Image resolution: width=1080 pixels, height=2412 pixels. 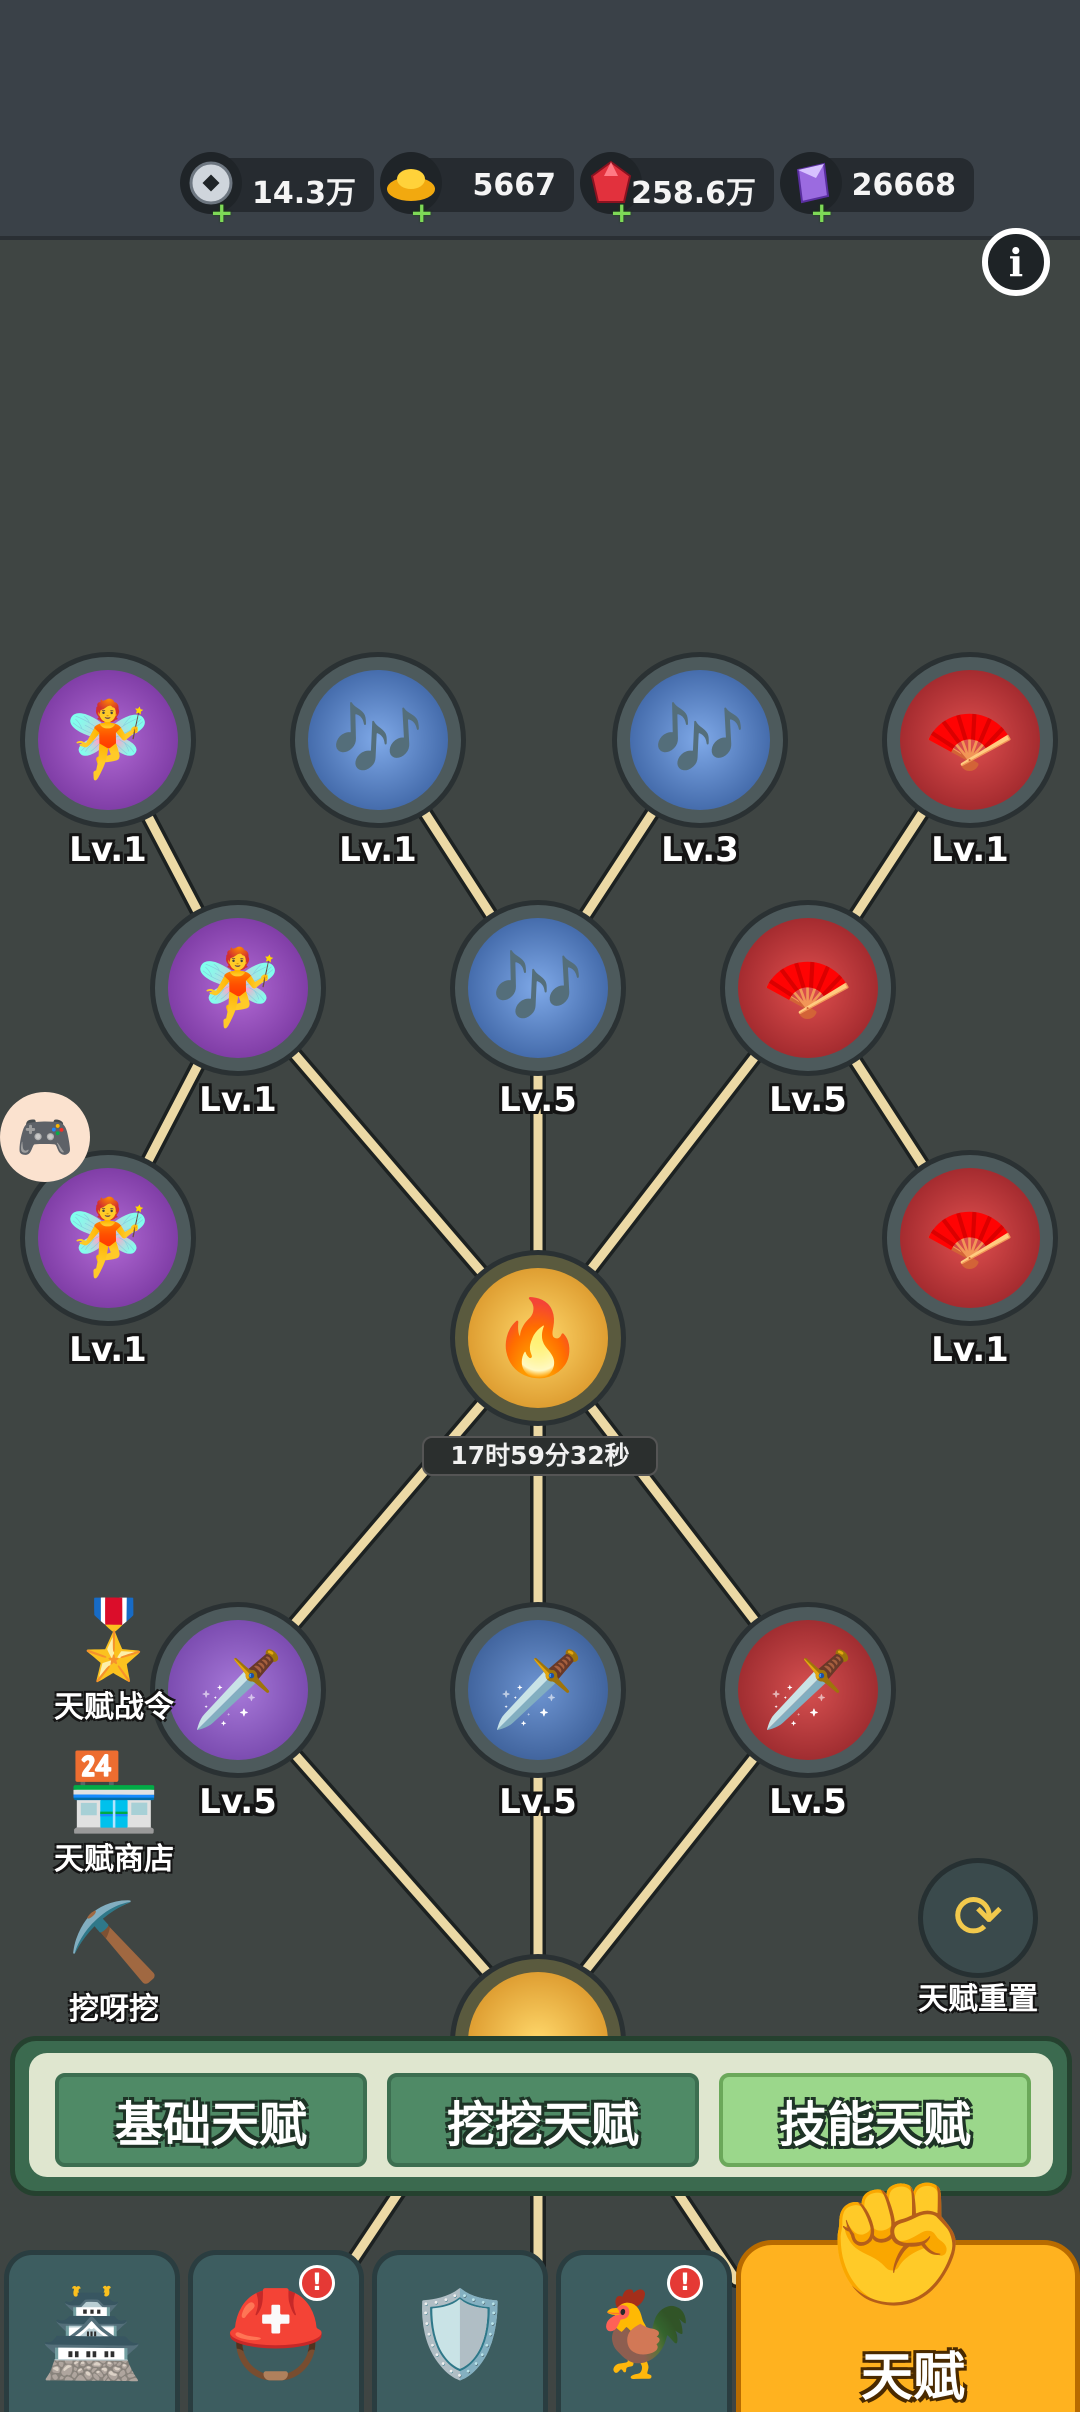 I want to click on talent-node-r2-3: 🪭, so click(x=808, y=988).